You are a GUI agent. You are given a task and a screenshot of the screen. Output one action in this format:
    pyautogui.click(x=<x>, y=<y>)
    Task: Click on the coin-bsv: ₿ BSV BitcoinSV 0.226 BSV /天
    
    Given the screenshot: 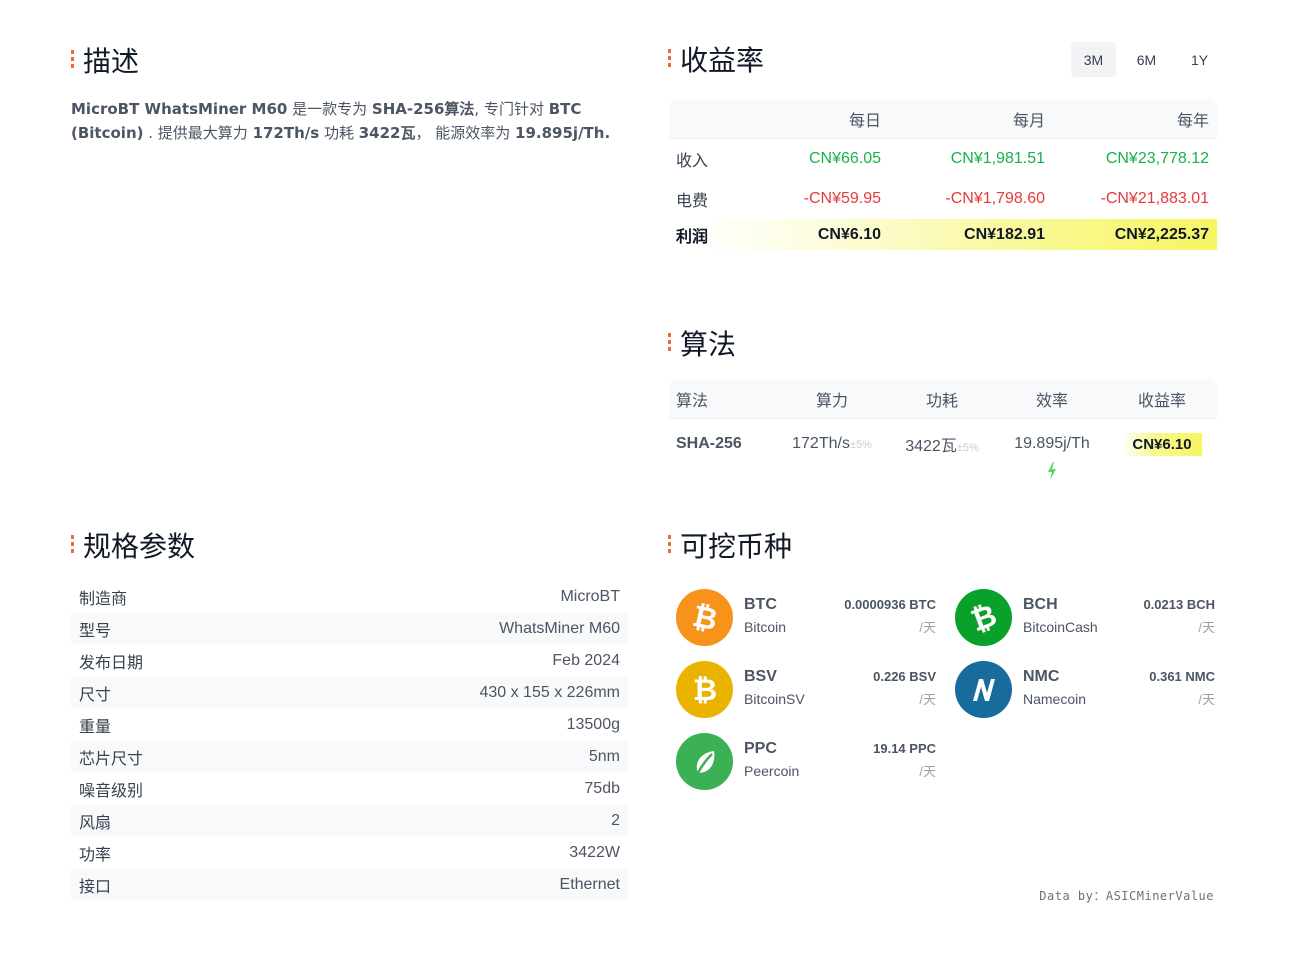 What is the action you would take?
    pyautogui.click(x=806, y=691)
    